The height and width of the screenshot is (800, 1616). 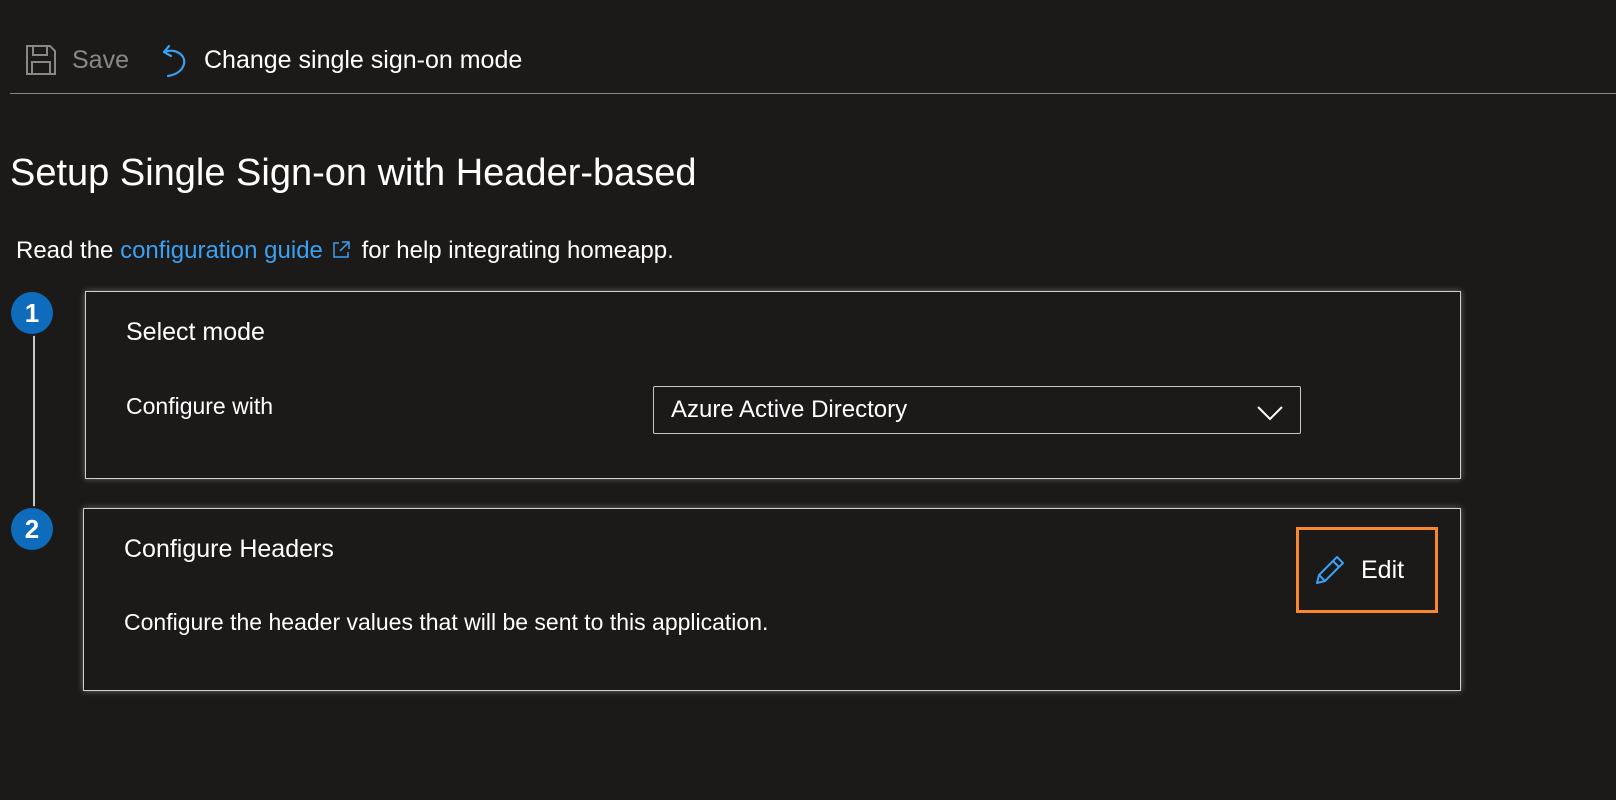 I want to click on edit-button: Edit, so click(x=1367, y=570).